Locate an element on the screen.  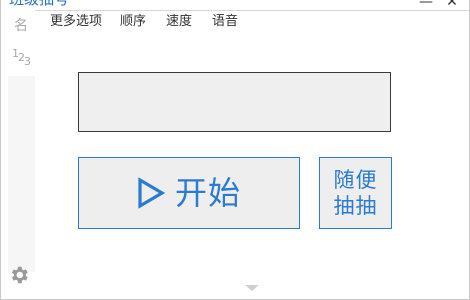
start-button: 开始 is located at coordinates (189, 193).